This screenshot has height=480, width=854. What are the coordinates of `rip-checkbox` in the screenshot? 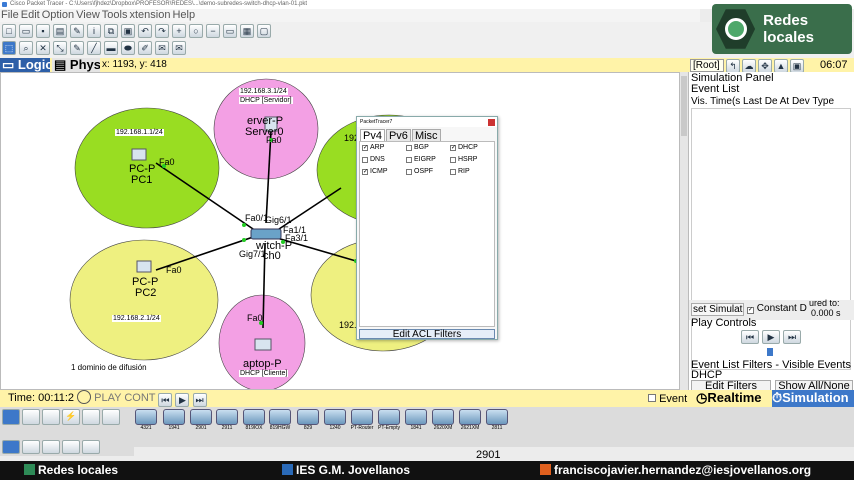 It's located at (453, 171).